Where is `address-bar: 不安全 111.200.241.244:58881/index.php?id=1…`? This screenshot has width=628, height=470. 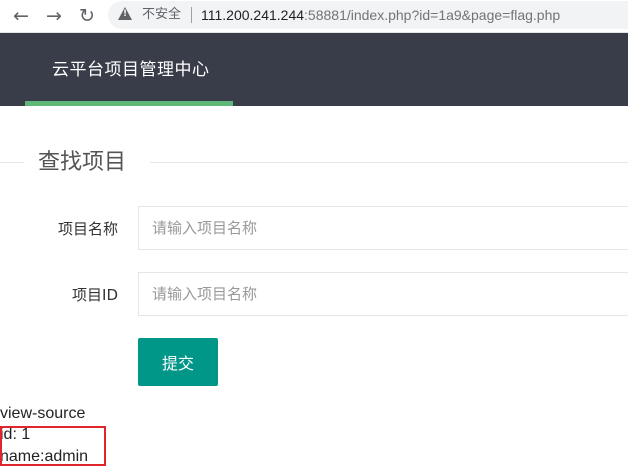
address-bar: 不安全 111.200.241.244:58881/index.php?id=1… is located at coordinates (368, 15).